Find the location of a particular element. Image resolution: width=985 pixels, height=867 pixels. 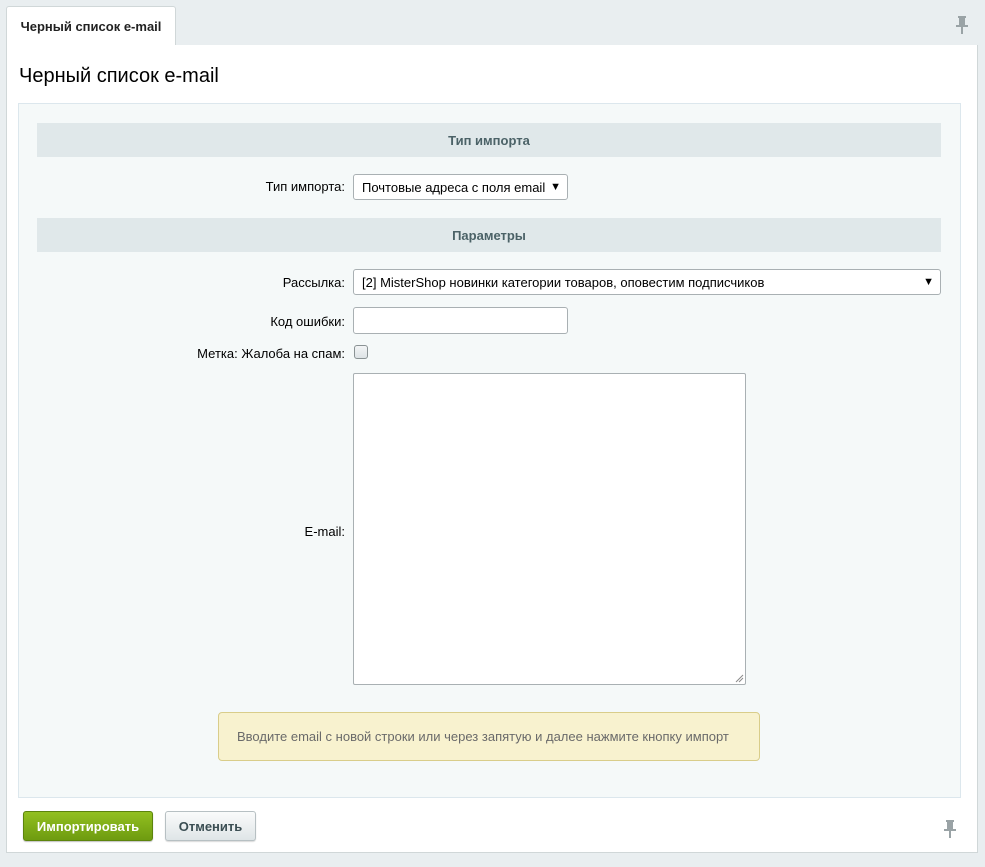

resize-grip-icon is located at coordinates (739, 678).